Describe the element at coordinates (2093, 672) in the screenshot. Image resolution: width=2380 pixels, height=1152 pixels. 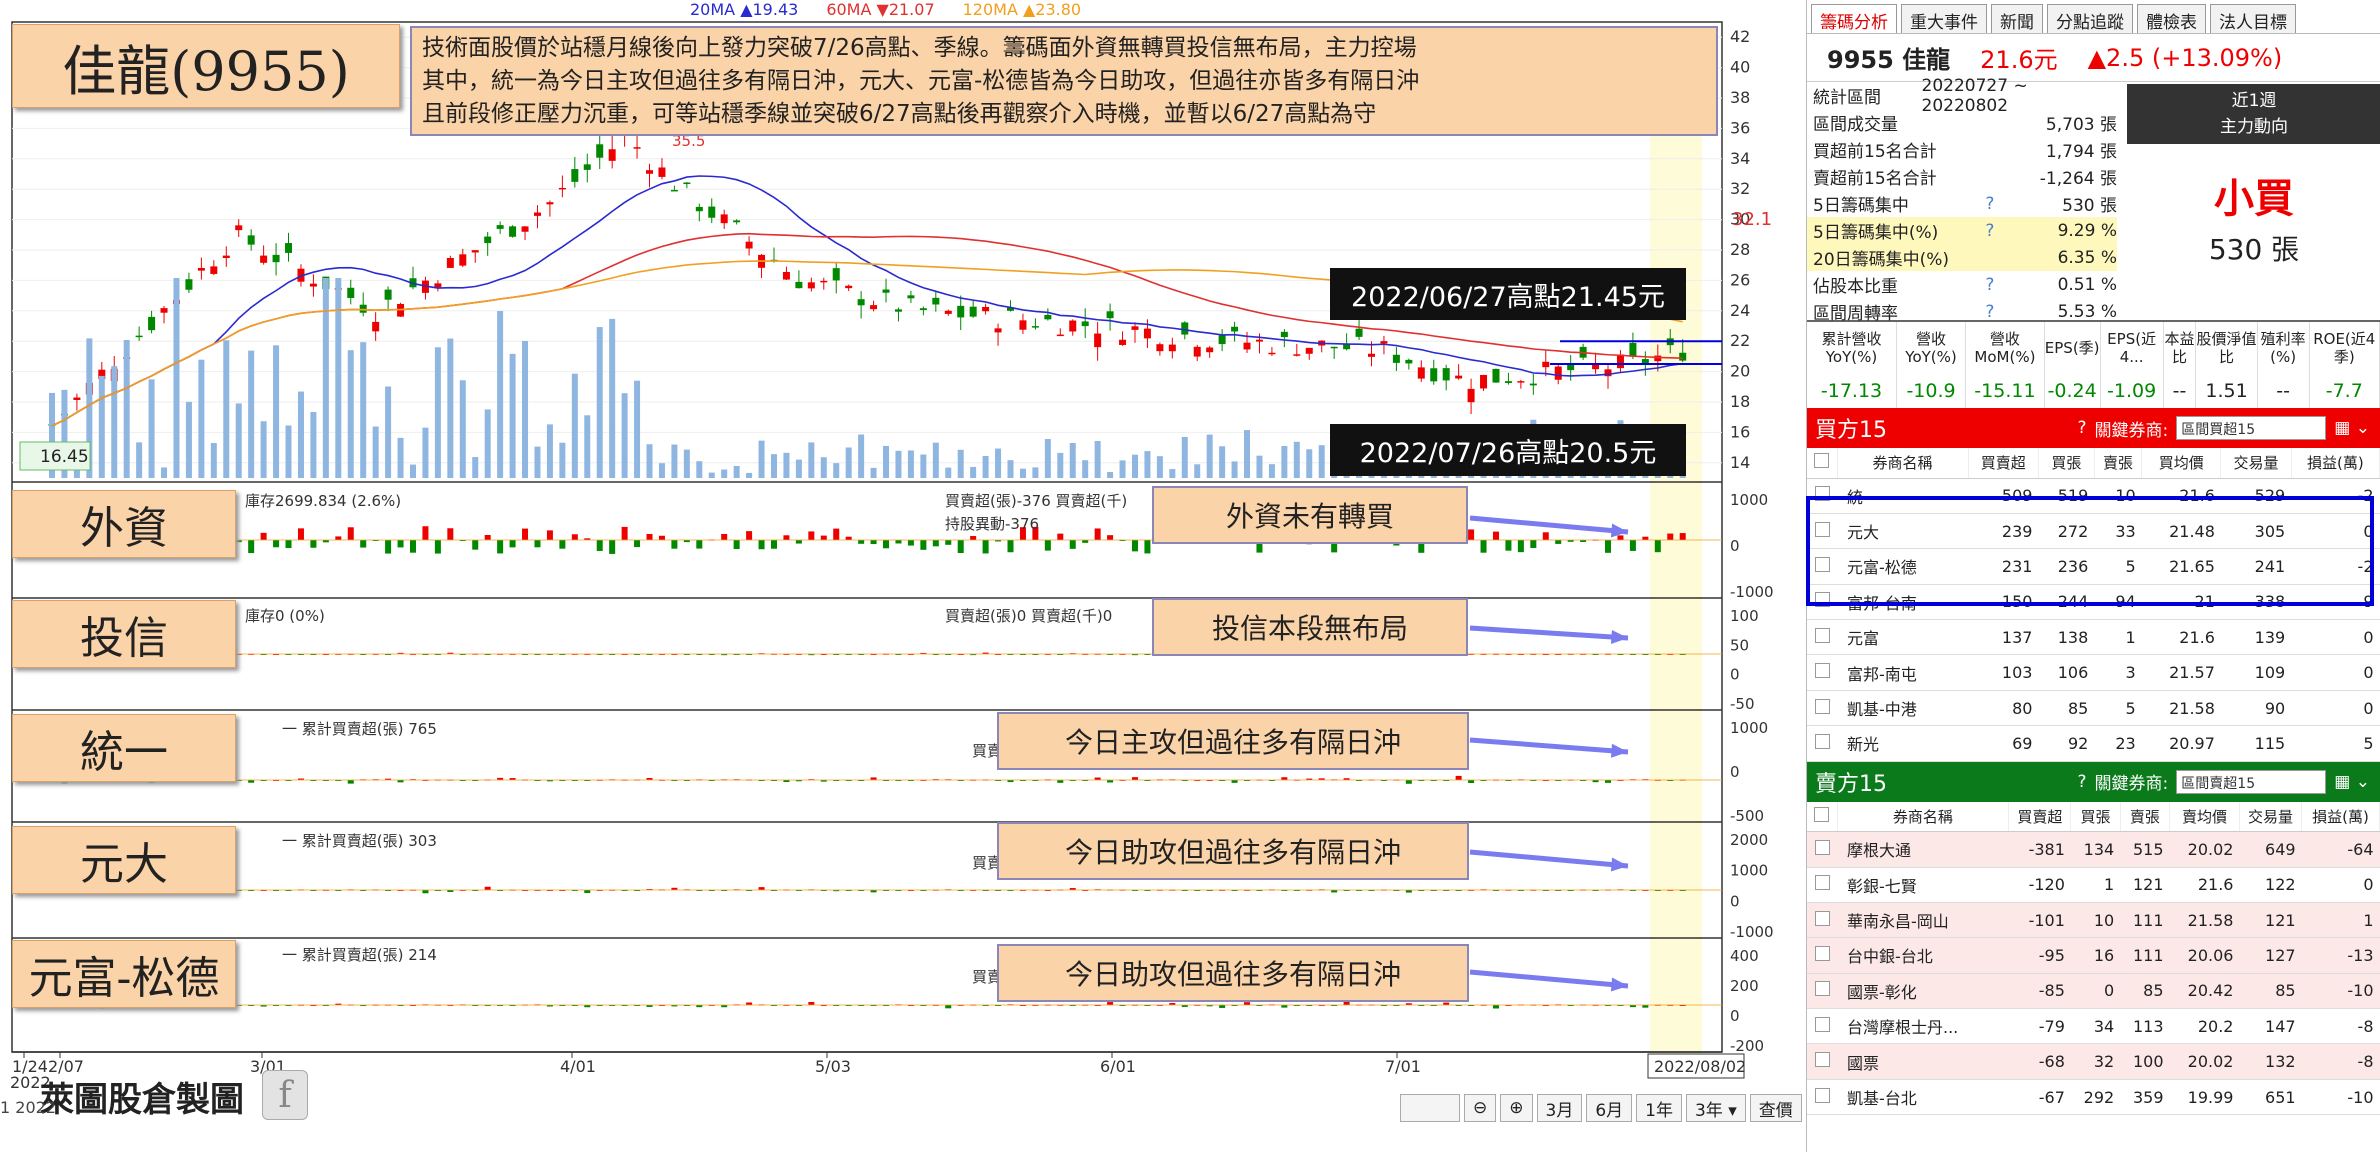
I see `table-row: 富邦-南屯 103 106 3 21.57 109 0` at that location.